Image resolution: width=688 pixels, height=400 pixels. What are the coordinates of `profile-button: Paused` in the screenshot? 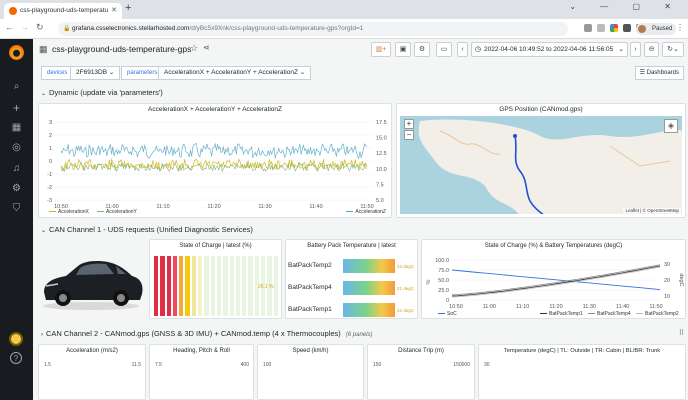 It's located at (656, 29).